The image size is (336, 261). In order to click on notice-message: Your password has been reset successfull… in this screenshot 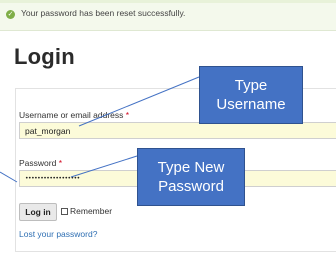, I will do `click(103, 13)`.